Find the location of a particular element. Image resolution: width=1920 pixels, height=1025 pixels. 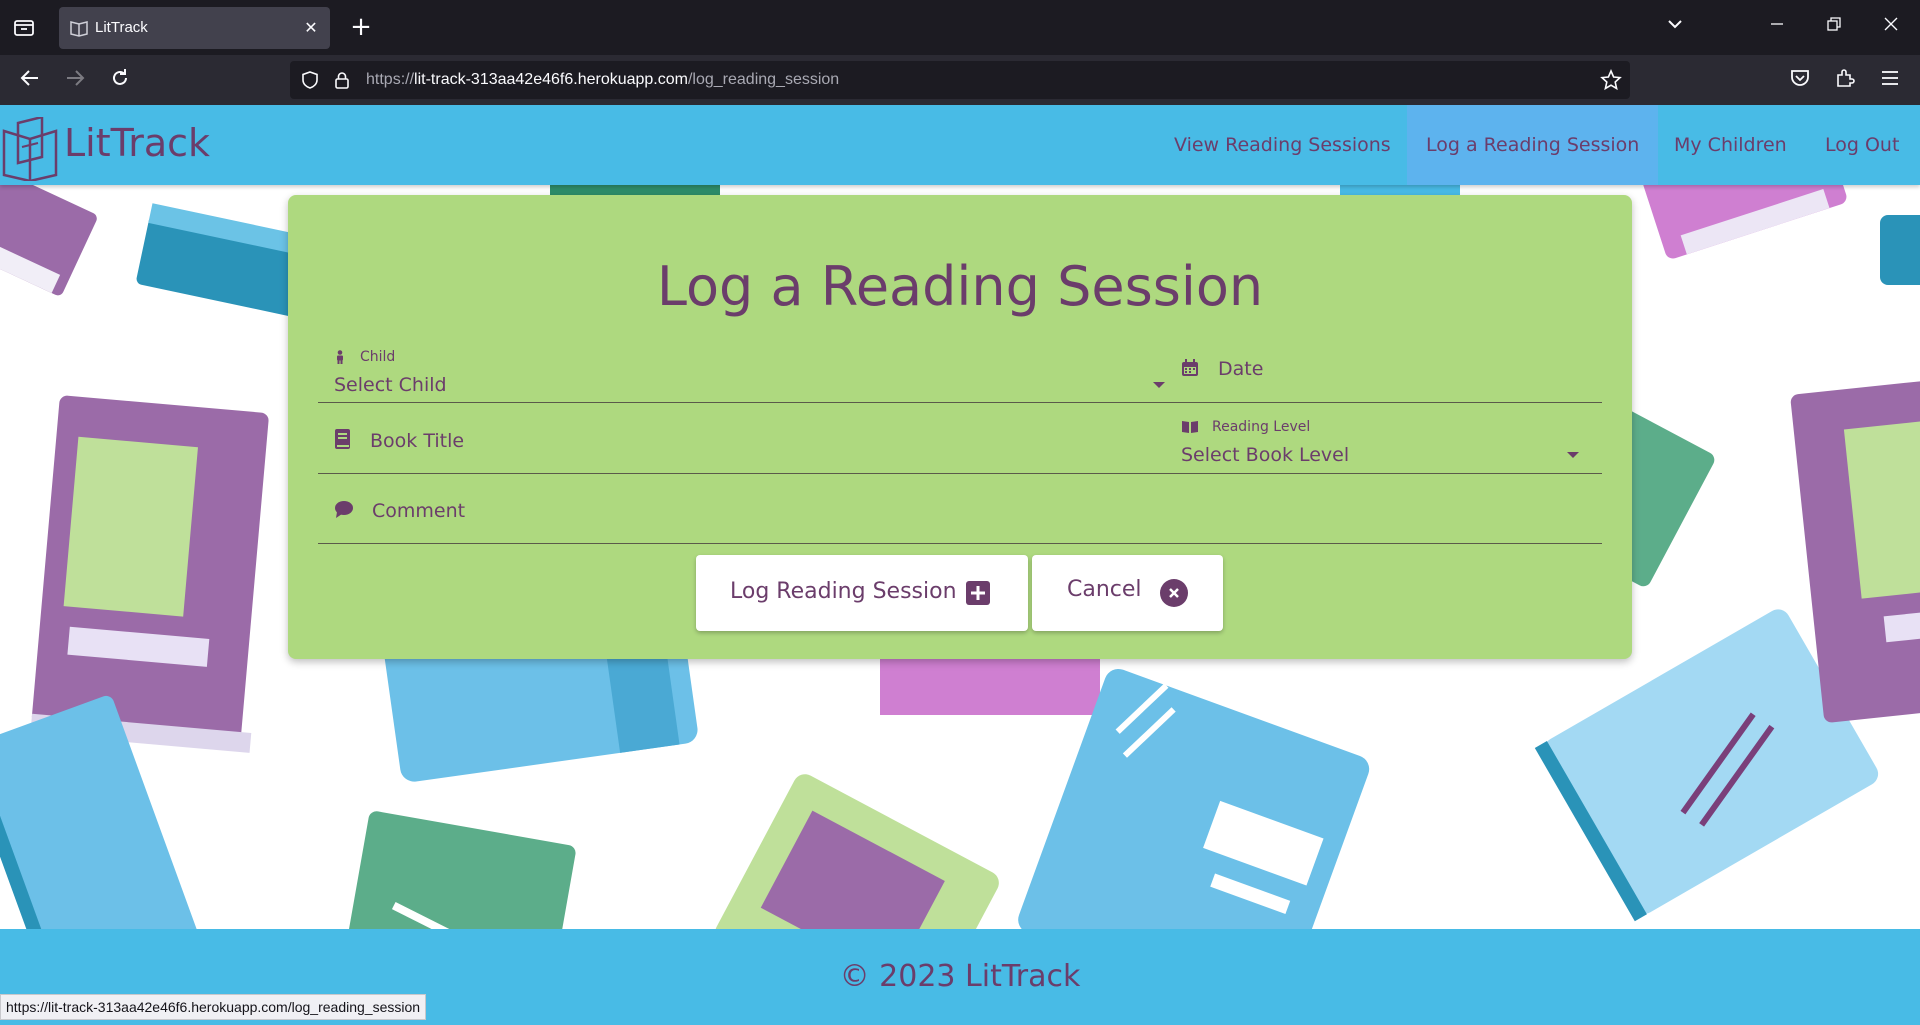

cancel-button-label: Cancel is located at coordinates (1104, 589).